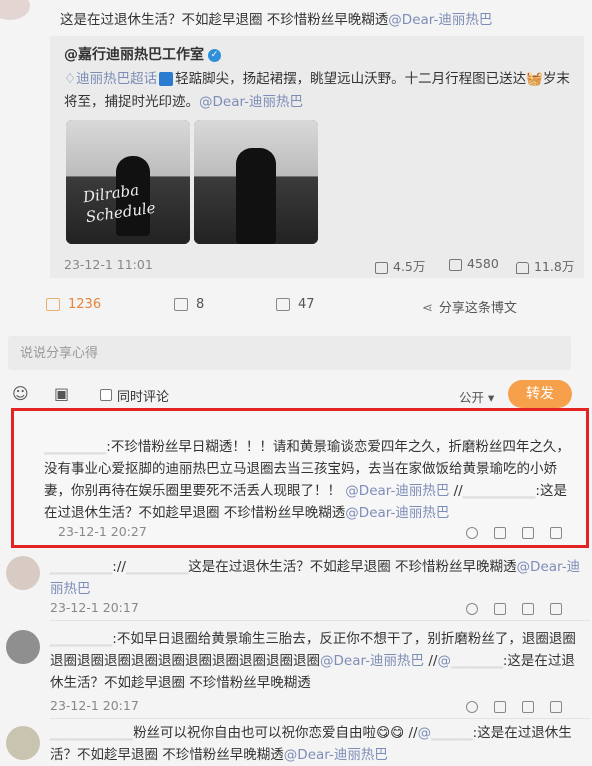 Image resolution: width=592 pixels, height=766 pixels. What do you see at coordinates (545, 265) in the screenshot?
I see `repost-like-stat: 11.8万` at bounding box center [545, 265].